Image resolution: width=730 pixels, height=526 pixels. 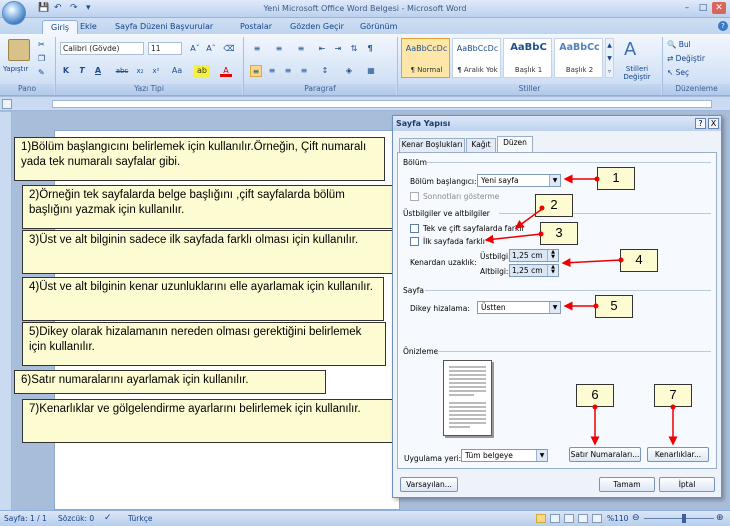 I want to click on decrease-indent-icon: ⇤, so click(x=322, y=49).